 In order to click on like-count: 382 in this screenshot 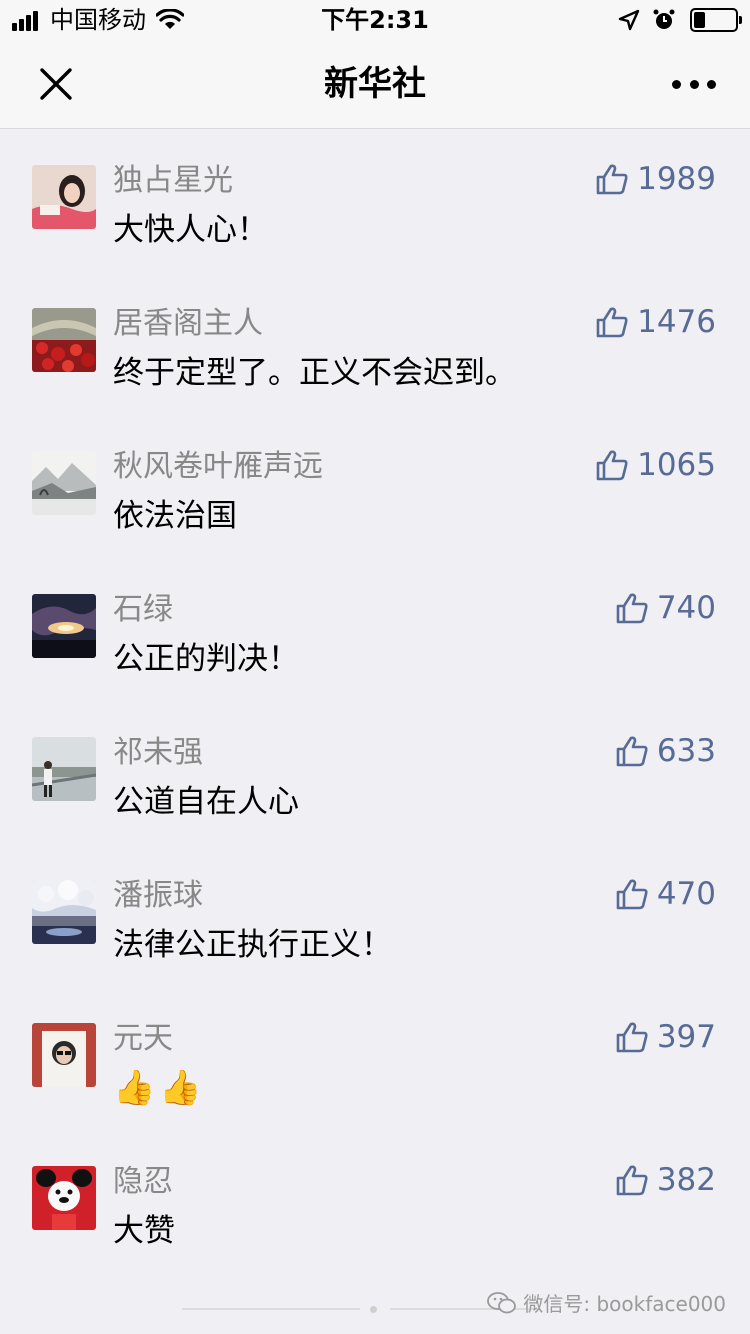, I will do `click(686, 1180)`.